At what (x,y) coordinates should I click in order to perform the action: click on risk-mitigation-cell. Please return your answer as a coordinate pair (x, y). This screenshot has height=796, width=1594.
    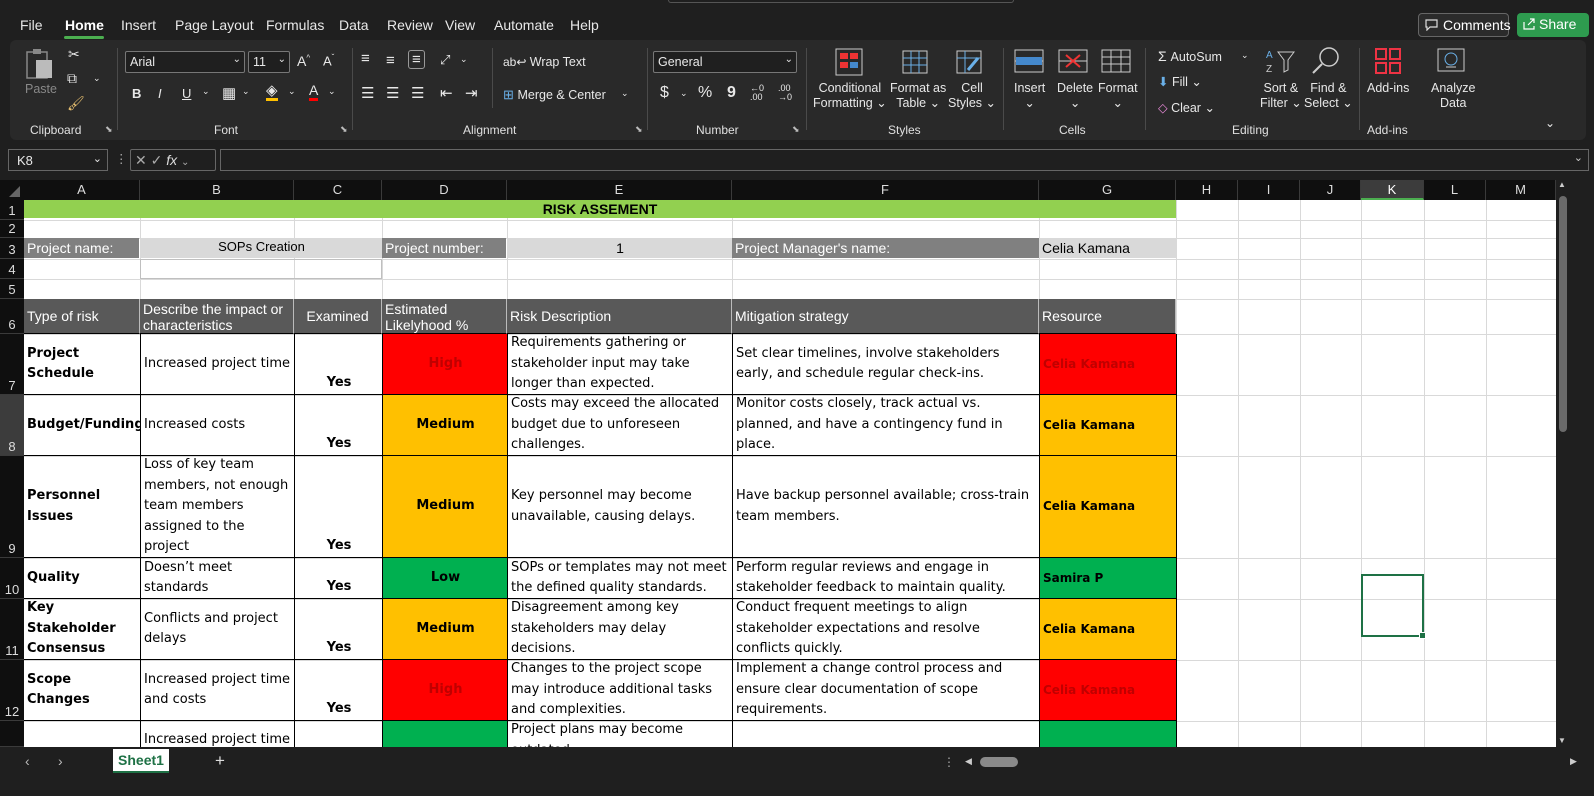
    Looking at the image, I should click on (886, 734).